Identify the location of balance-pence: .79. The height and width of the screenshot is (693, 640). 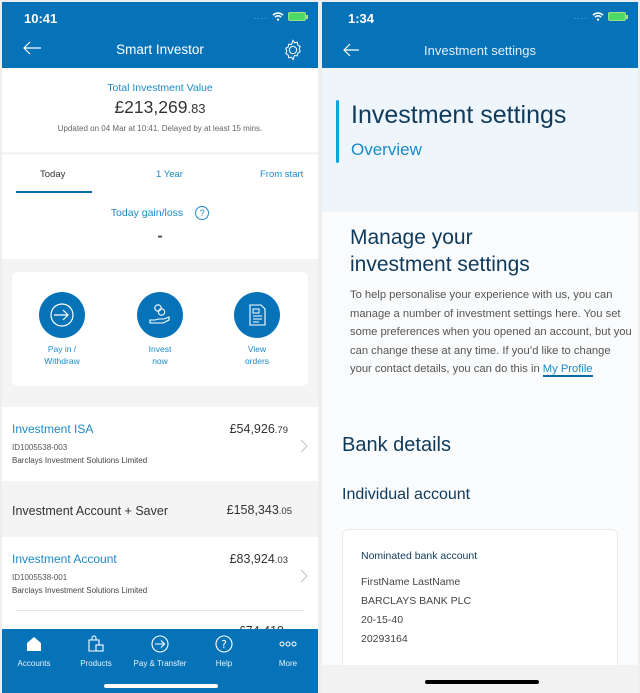
(281, 430).